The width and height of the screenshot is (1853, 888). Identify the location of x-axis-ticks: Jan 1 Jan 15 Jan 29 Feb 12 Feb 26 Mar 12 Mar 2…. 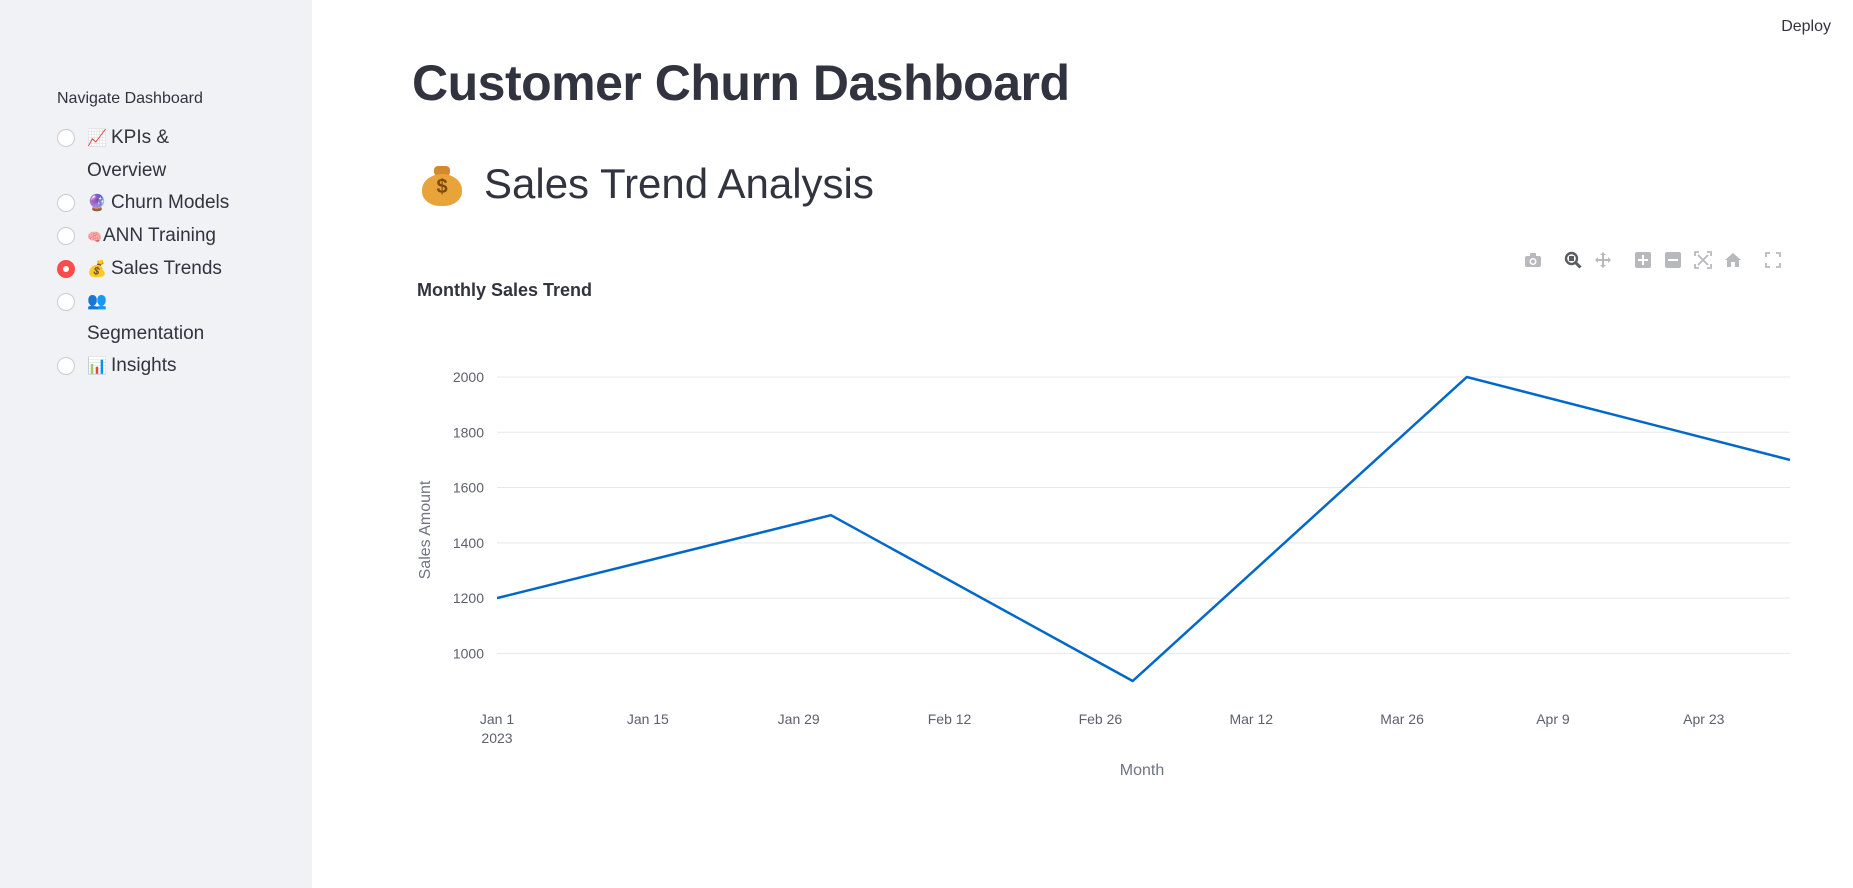
(1102, 728).